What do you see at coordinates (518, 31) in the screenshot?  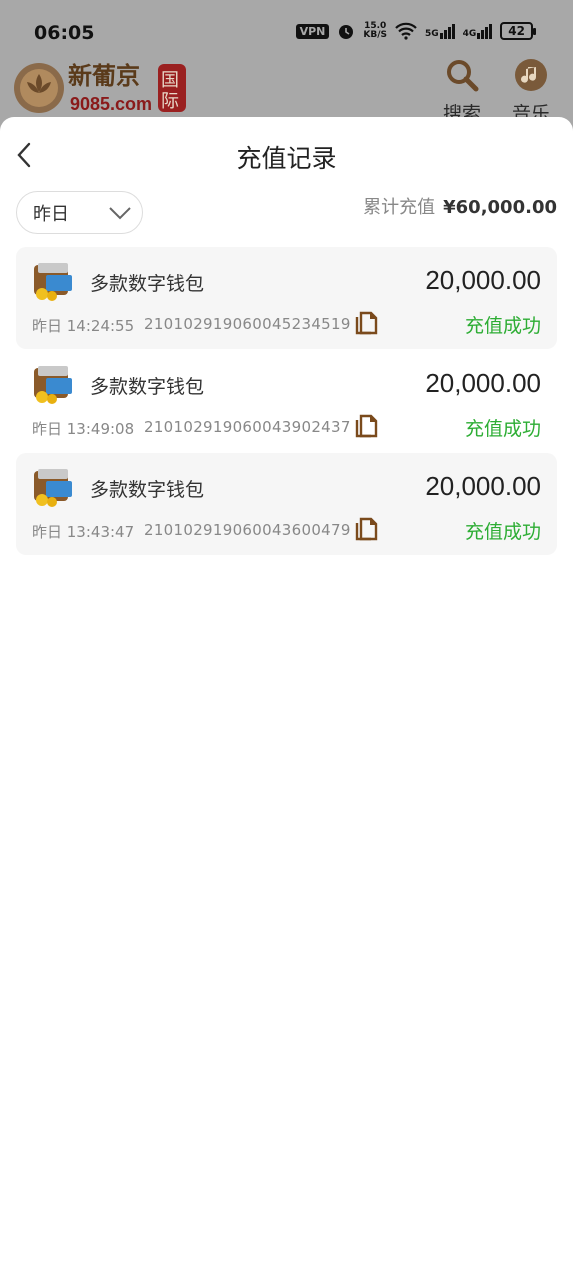 I see `battery-indicator: 42` at bounding box center [518, 31].